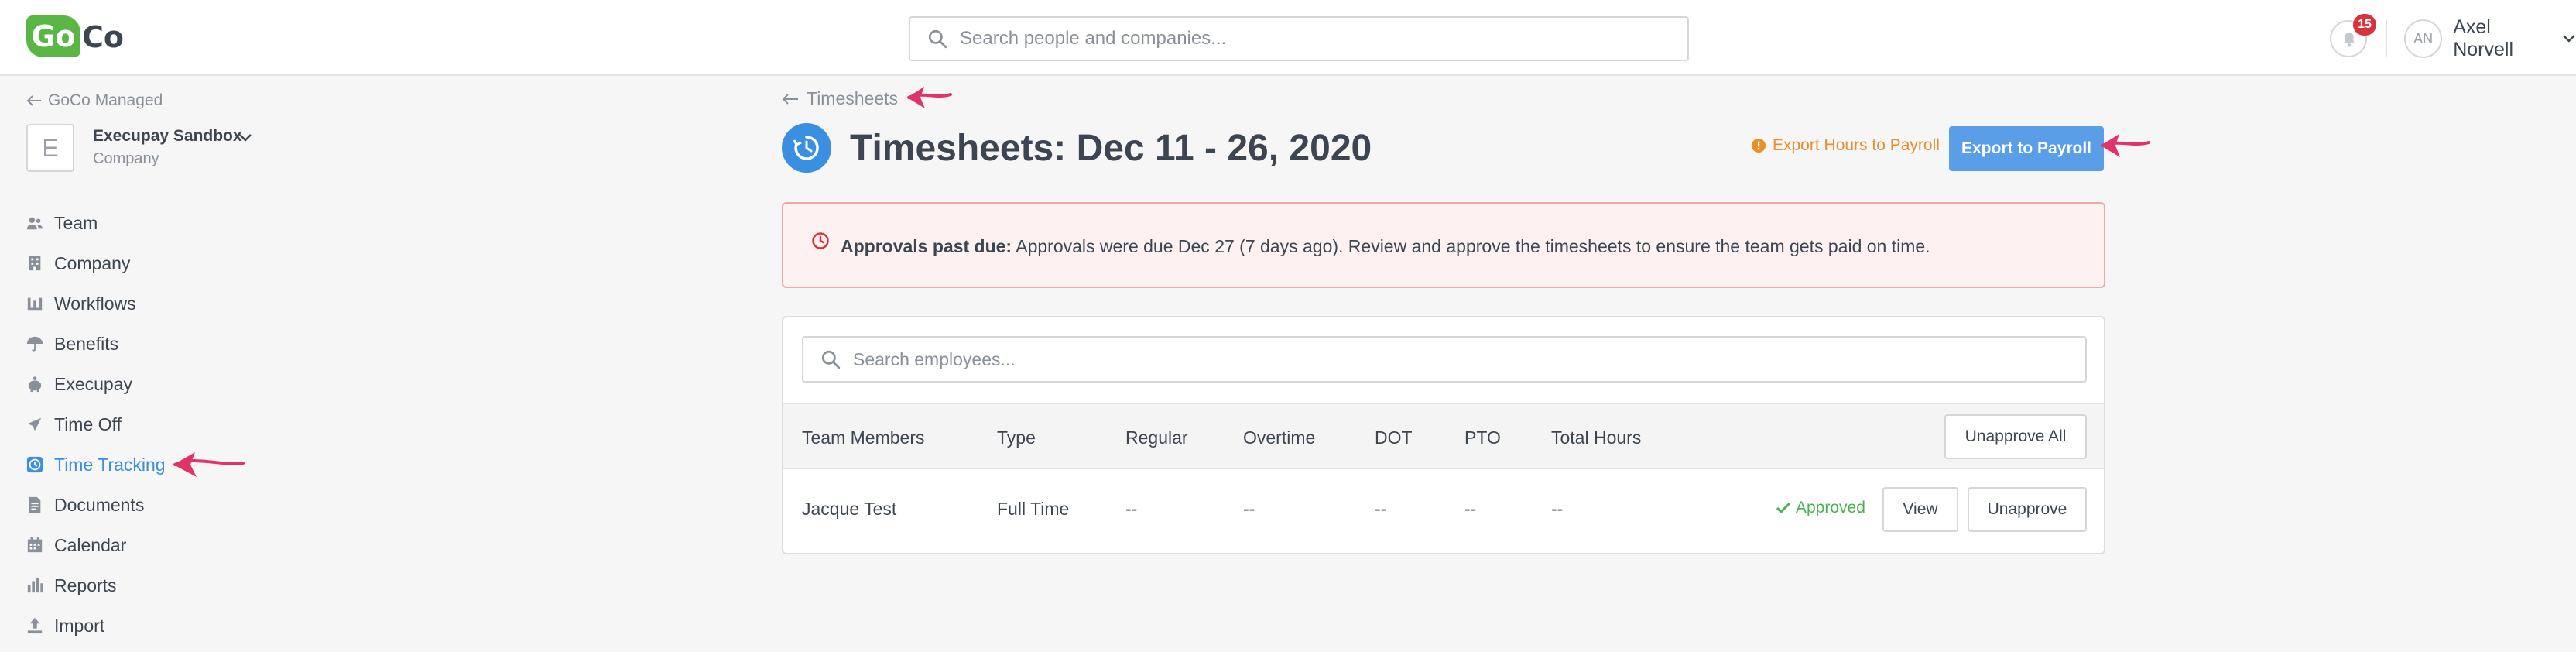 This screenshot has height=652, width=2576. Describe the element at coordinates (2027, 510) in the screenshot. I see `unapprove-button: Unapprove` at that location.